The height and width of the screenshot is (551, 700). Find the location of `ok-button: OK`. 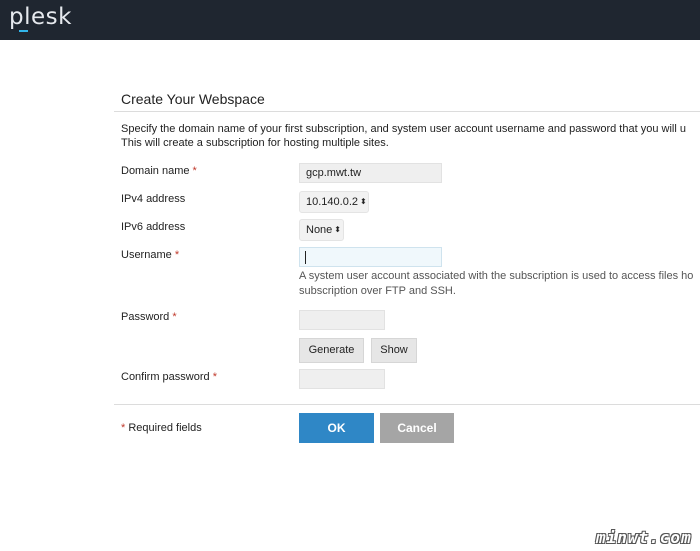

ok-button: OK is located at coordinates (336, 428).